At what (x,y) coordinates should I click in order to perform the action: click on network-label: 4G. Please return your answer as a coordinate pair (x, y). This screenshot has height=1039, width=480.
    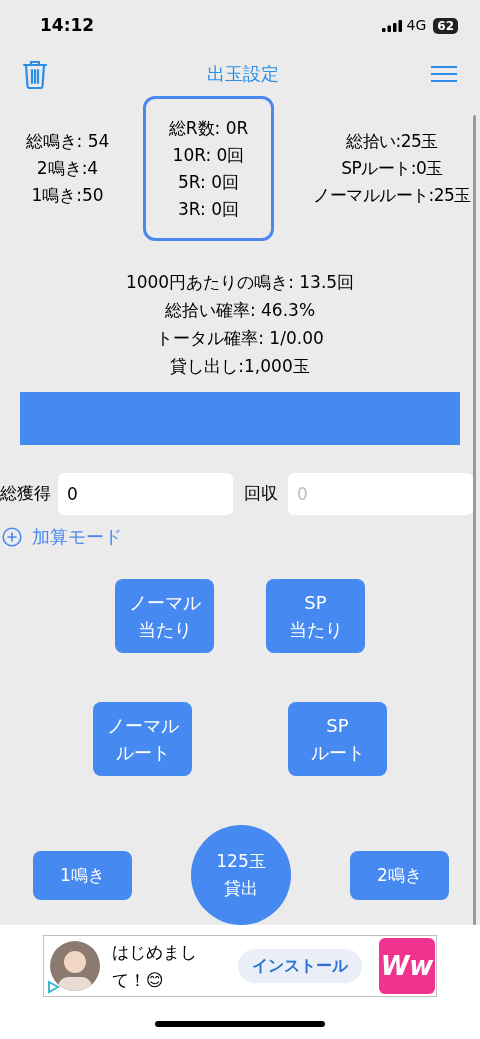
    Looking at the image, I should click on (416, 26).